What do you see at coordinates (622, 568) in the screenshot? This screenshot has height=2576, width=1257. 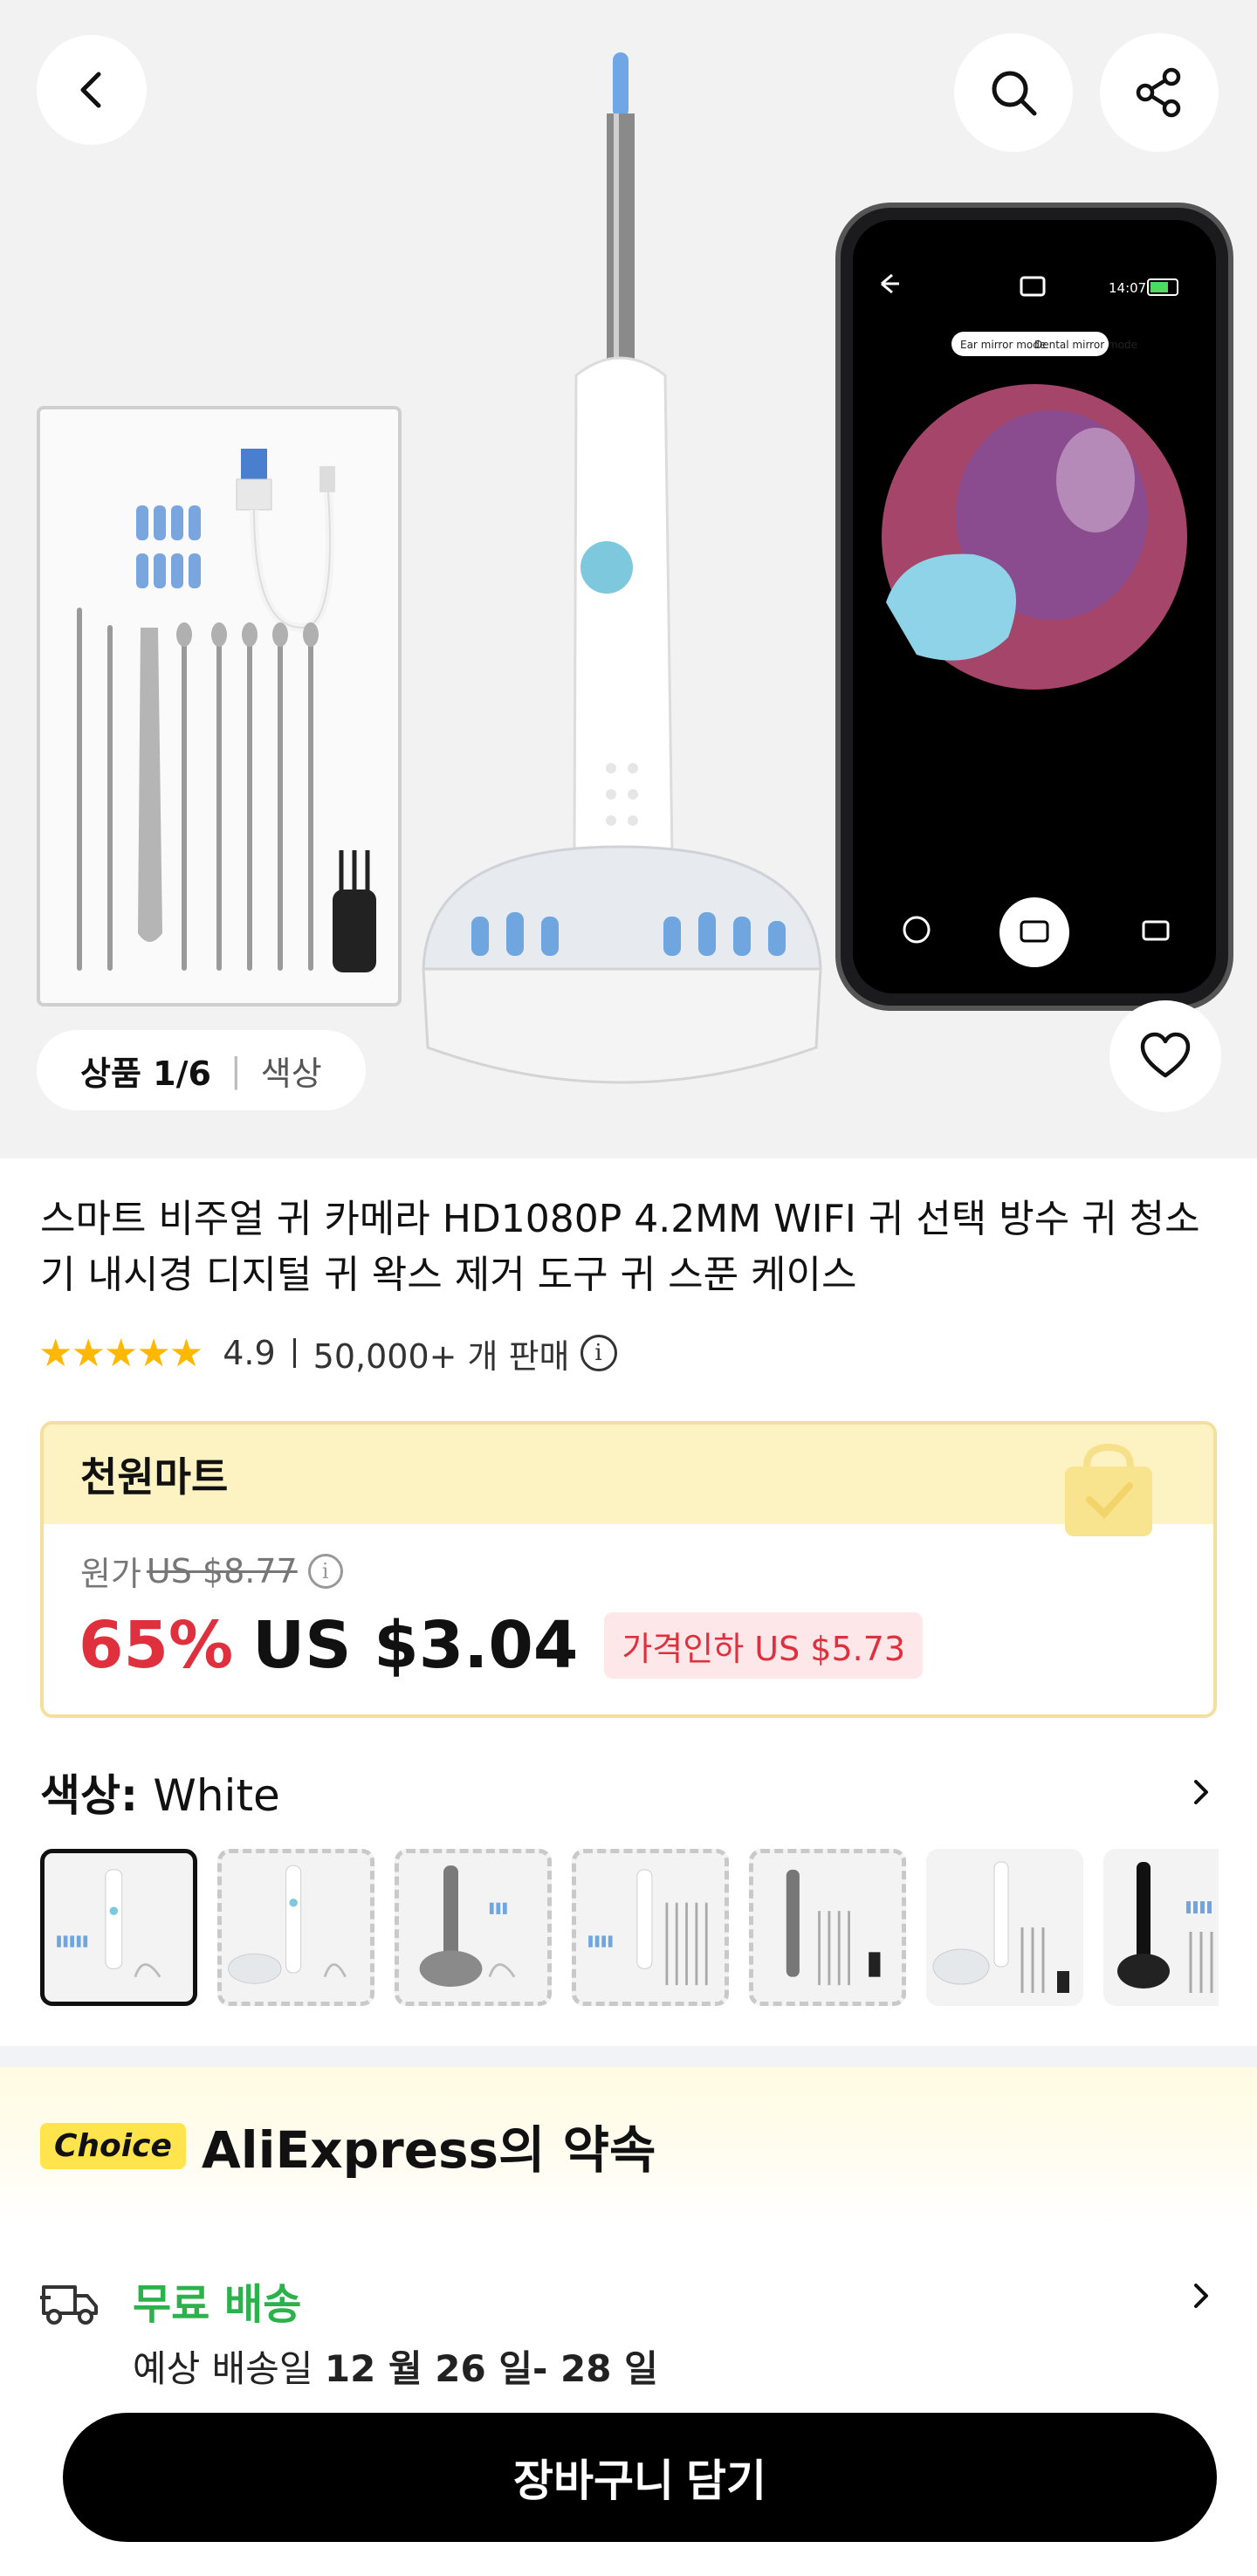 I see `otoscope-device-image` at bounding box center [622, 568].